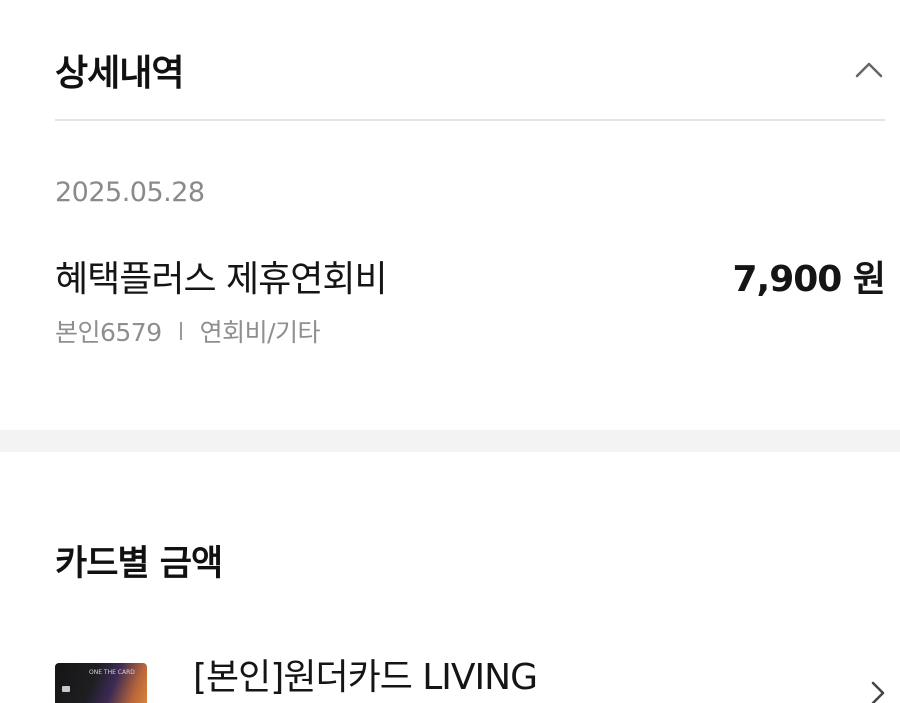 This screenshot has height=703, width=900. Describe the element at coordinates (188, 331) in the screenshot. I see `transaction-meta: 본인6579 연회비/기타` at that location.